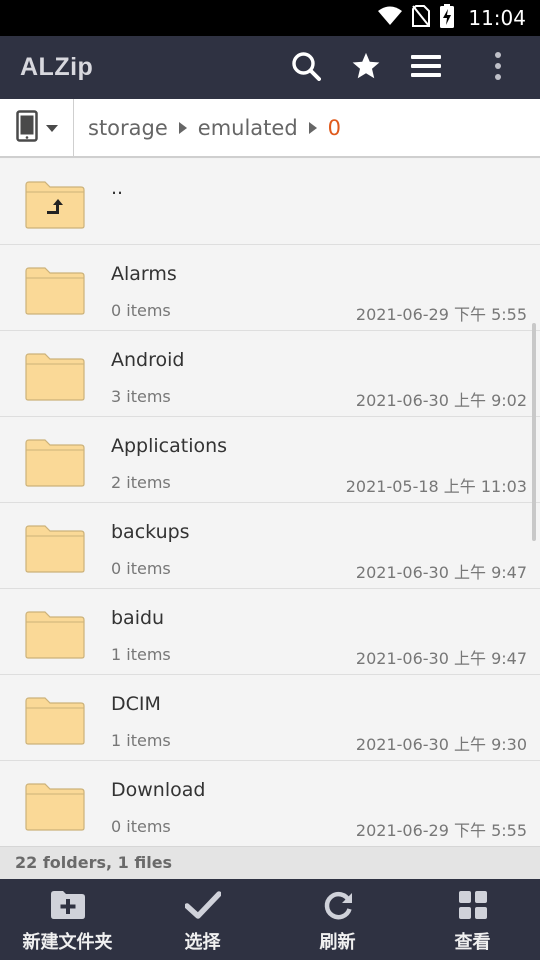 The image size is (540, 960). I want to click on folder-row-android: Android 3 items 2021-06-30 上午 9:02, so click(270, 374).